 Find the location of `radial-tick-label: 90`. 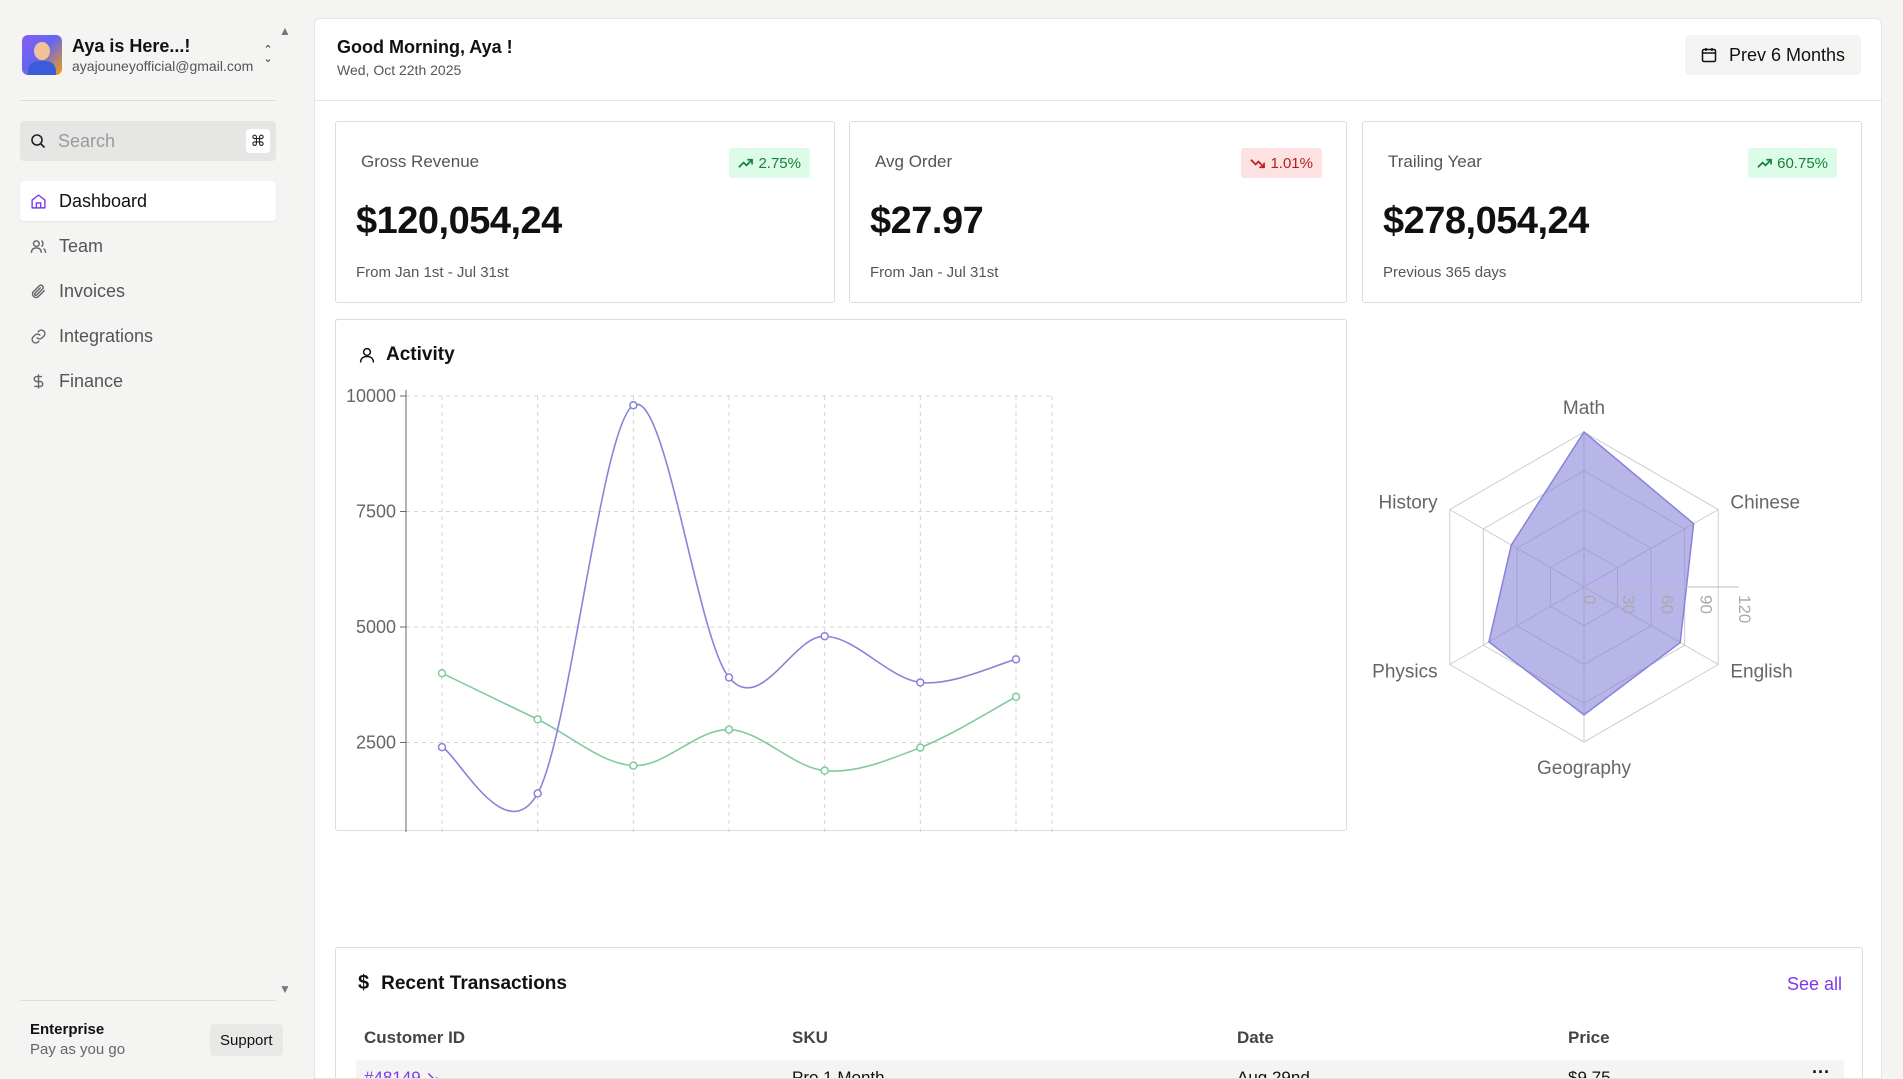

radial-tick-label: 90 is located at coordinates (1705, 604).